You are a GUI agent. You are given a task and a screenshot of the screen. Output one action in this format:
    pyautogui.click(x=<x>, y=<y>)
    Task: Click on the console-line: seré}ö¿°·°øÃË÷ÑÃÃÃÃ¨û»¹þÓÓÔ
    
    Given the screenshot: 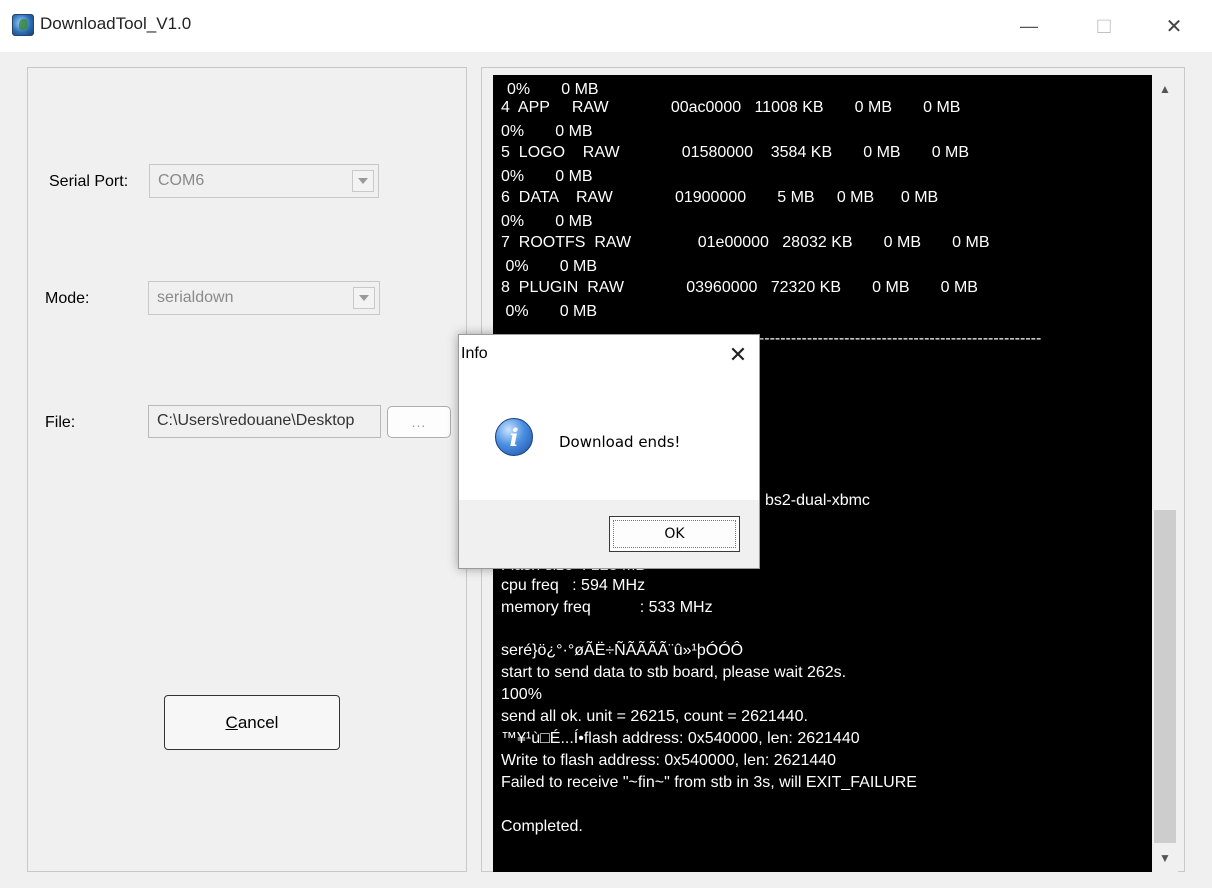 What is the action you would take?
    pyautogui.click(x=622, y=650)
    